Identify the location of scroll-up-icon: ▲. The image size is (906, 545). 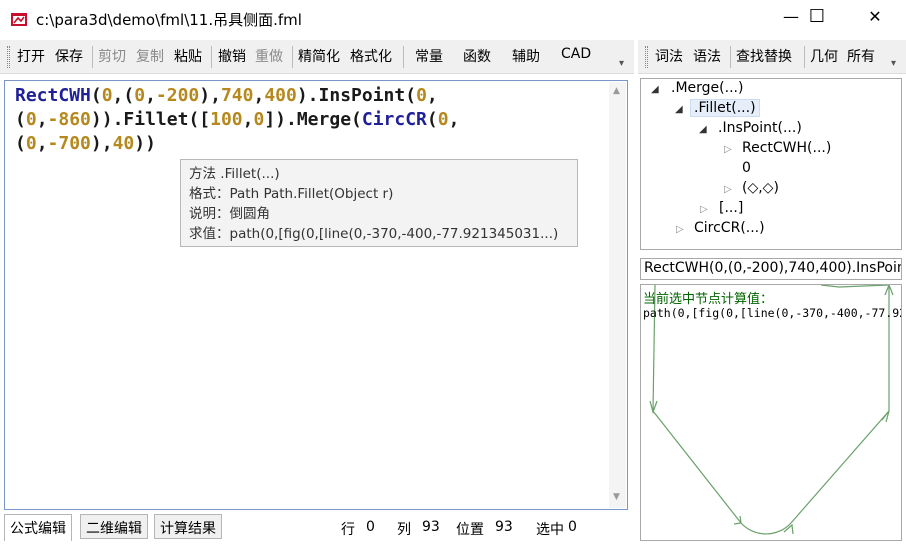
(616, 91).